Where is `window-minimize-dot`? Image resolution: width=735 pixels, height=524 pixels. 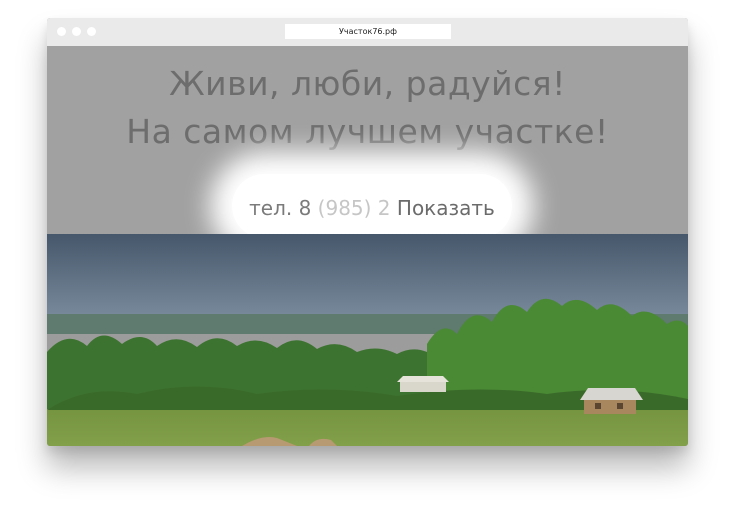 window-minimize-dot is located at coordinates (76, 31).